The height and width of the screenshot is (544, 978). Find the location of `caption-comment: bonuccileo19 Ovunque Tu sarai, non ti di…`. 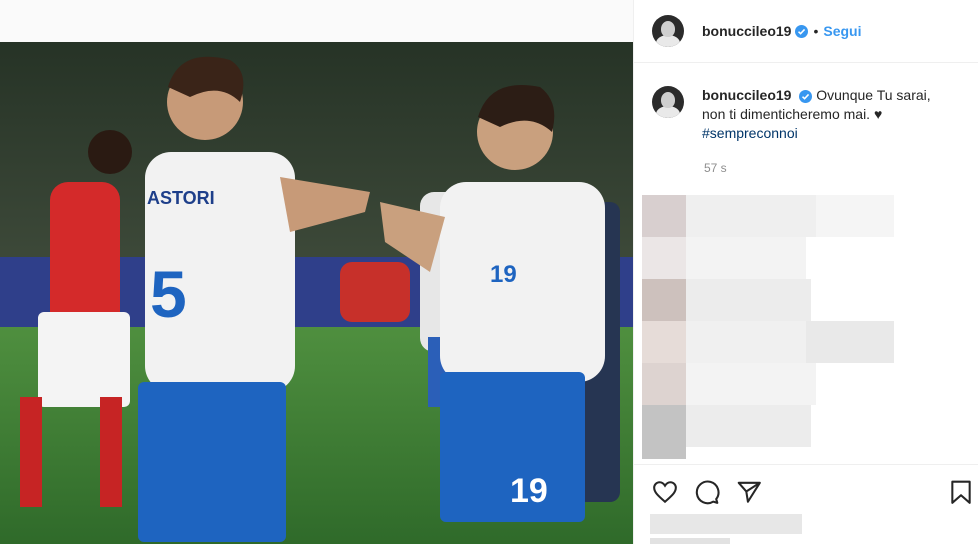

caption-comment: bonuccileo19 Ovunque Tu sarai, non ti di… is located at coordinates (806, 114).